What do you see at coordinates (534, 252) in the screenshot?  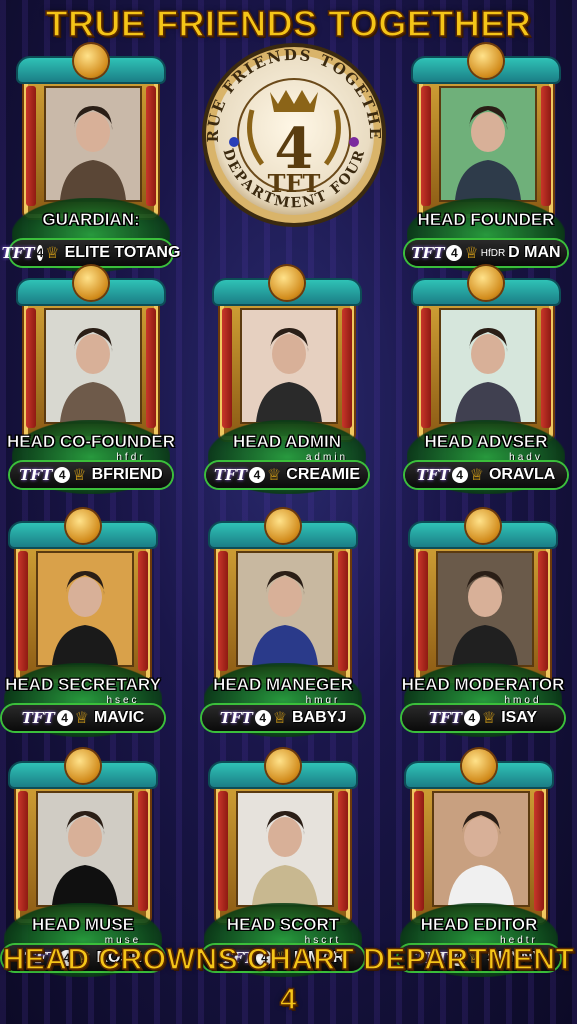 I see `member-name: D MAN` at bounding box center [534, 252].